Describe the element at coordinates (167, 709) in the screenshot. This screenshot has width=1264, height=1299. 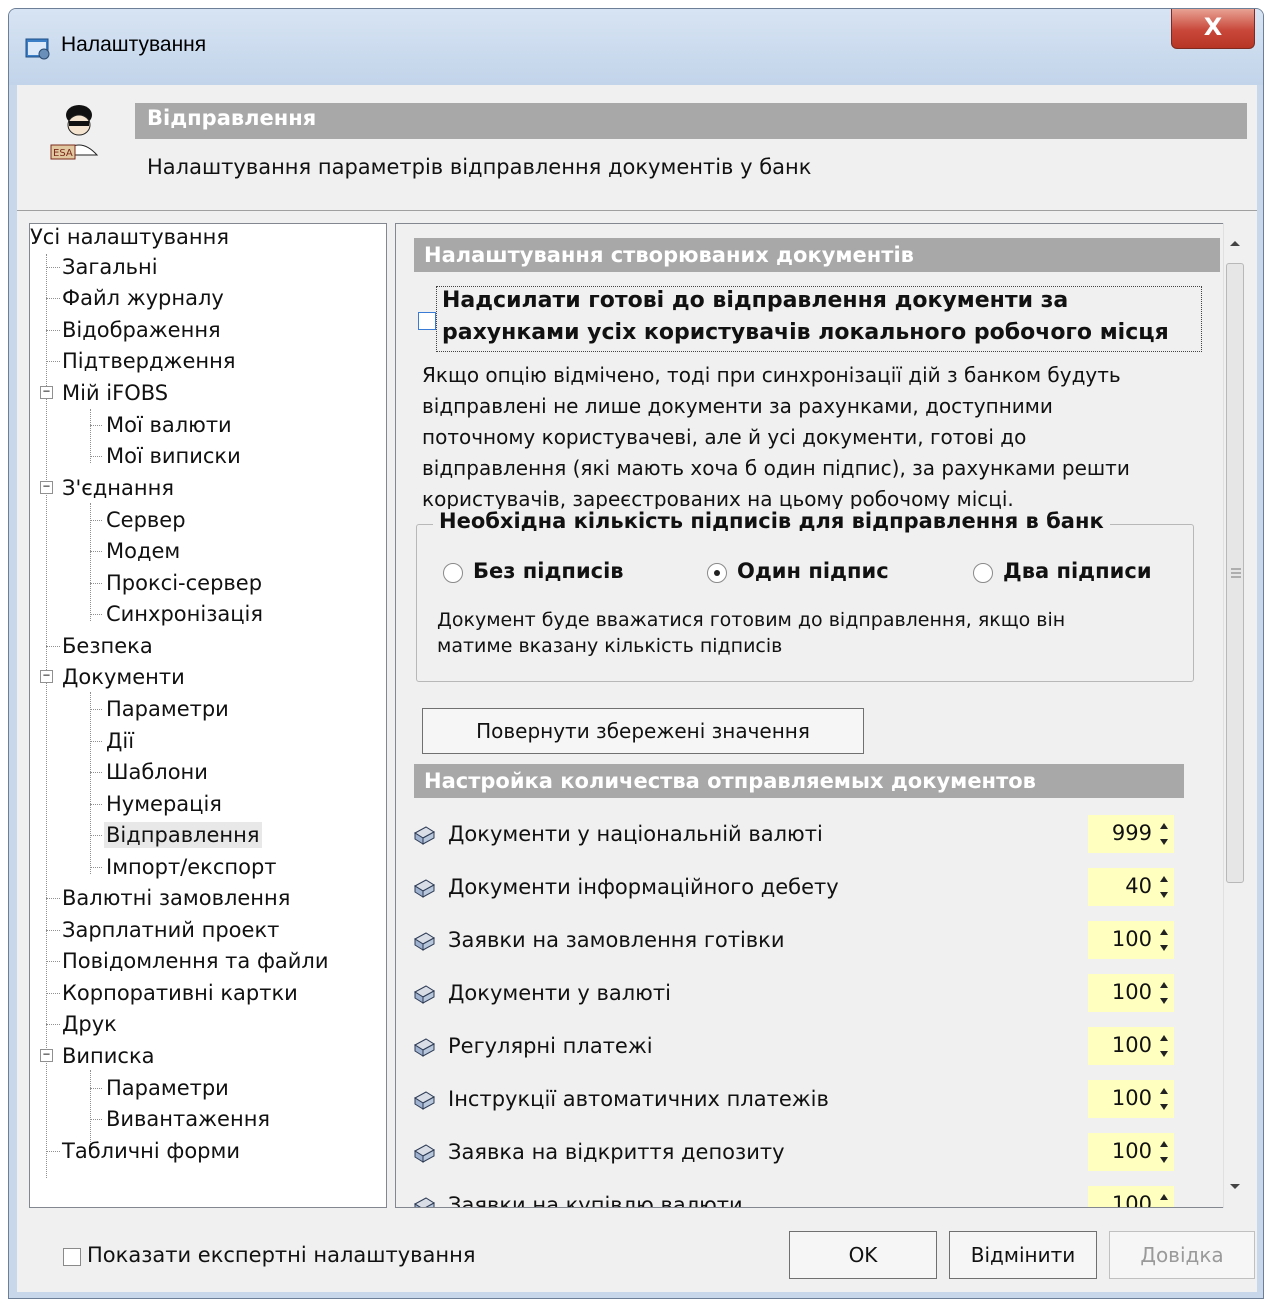
I see `tree-item-doc-parameters: Параметри` at that location.